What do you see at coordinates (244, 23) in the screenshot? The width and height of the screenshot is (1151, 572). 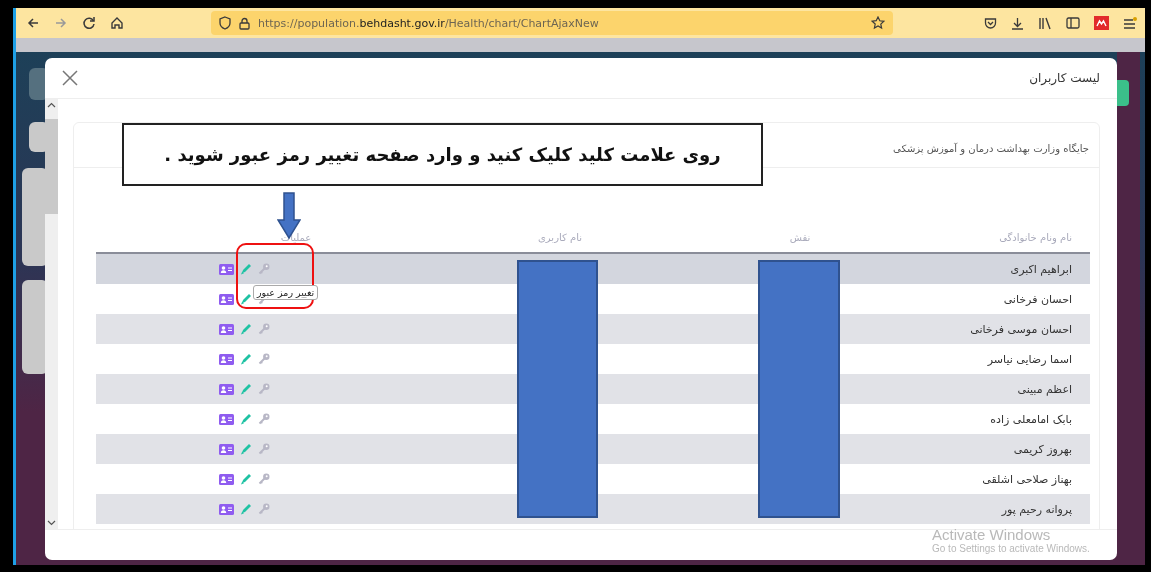 I see `lock-icon` at bounding box center [244, 23].